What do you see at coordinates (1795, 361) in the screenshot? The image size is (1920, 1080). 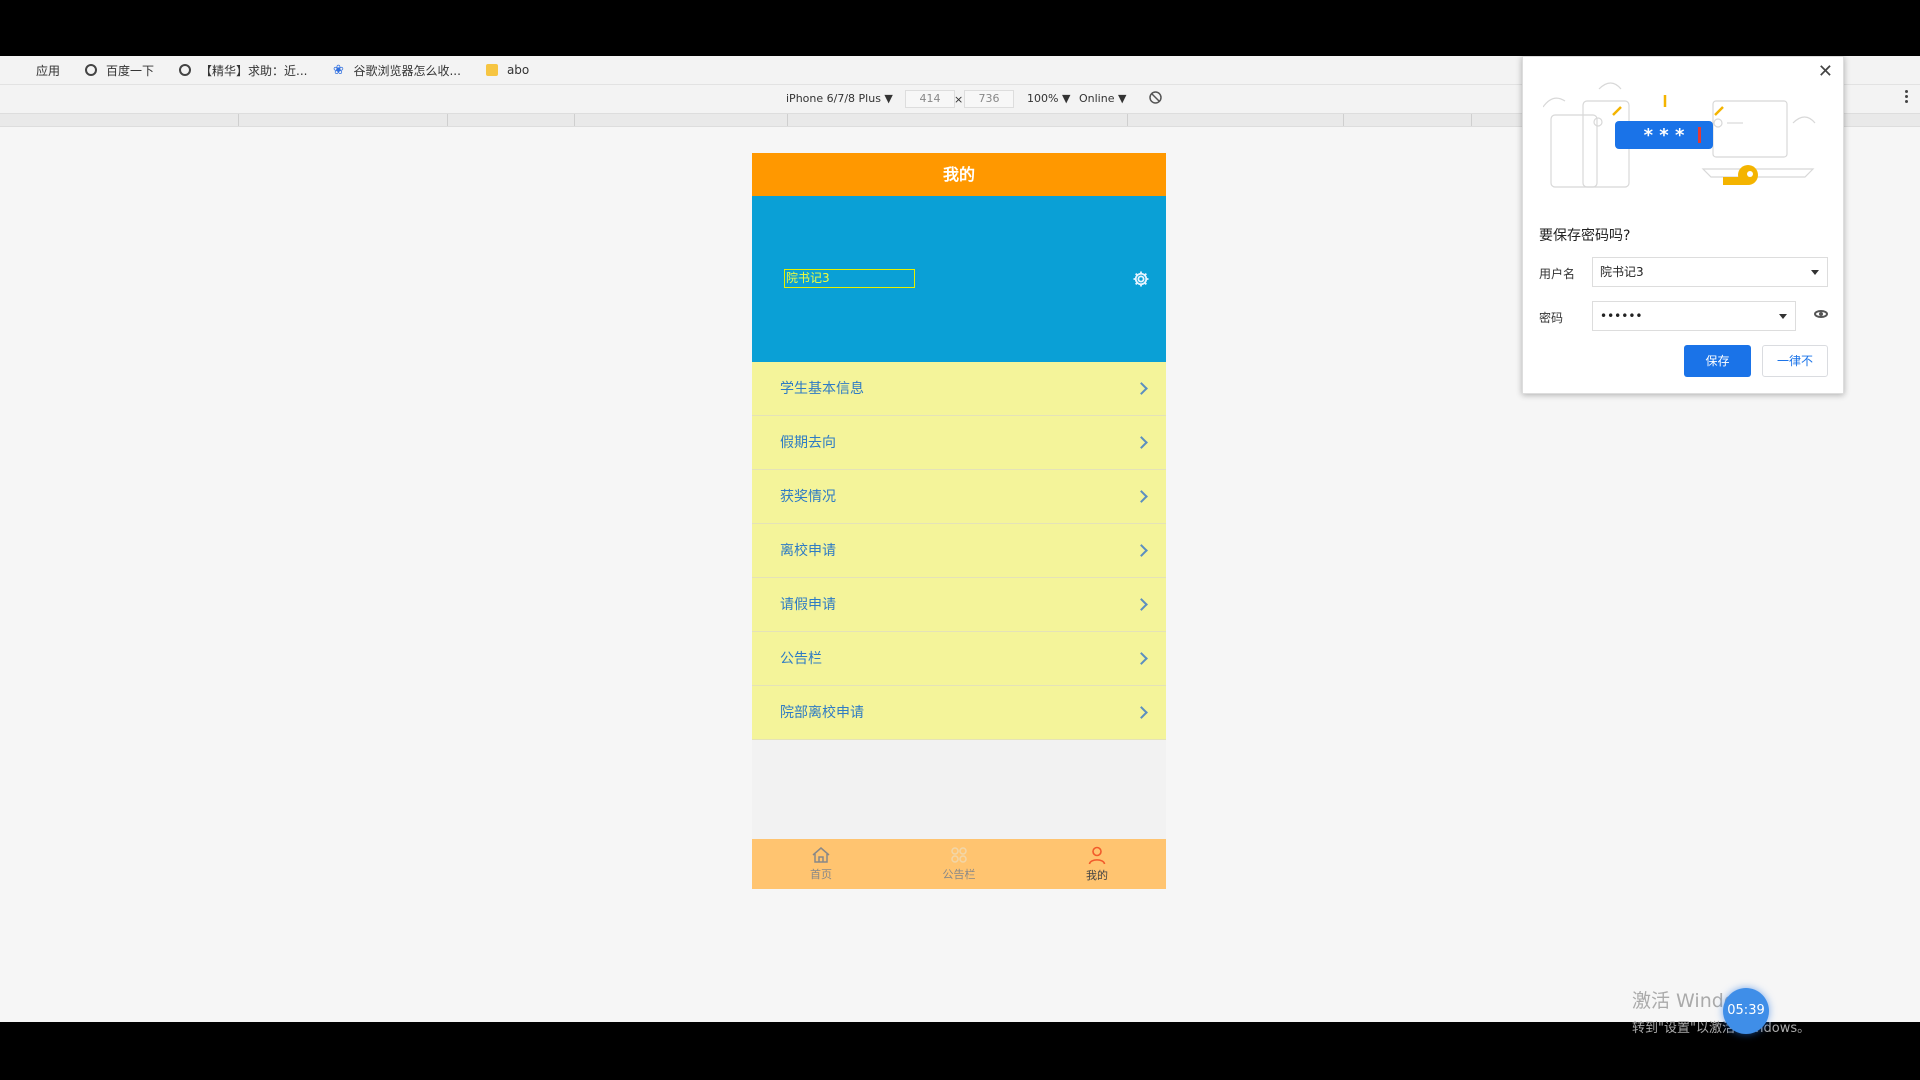 I see `never-button: 一律不` at bounding box center [1795, 361].